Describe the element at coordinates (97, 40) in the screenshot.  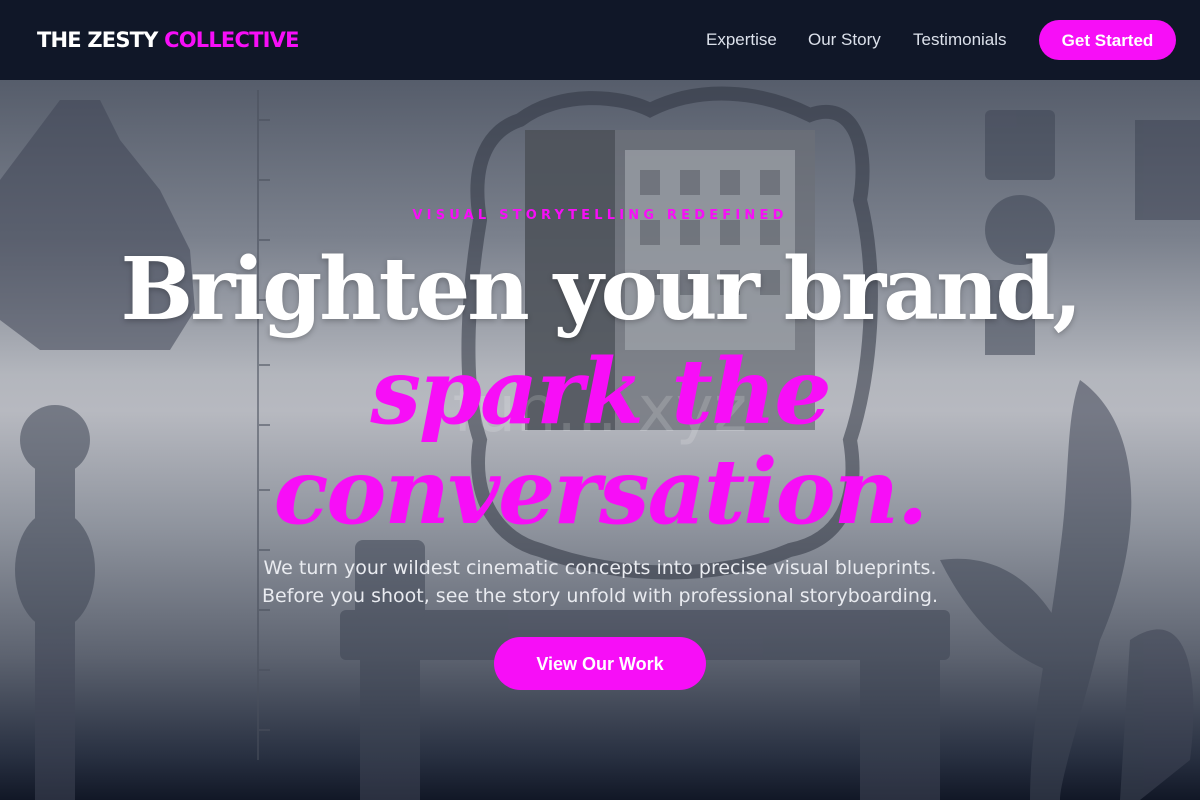
I see `brand-name-primary: THE ZESTY` at that location.